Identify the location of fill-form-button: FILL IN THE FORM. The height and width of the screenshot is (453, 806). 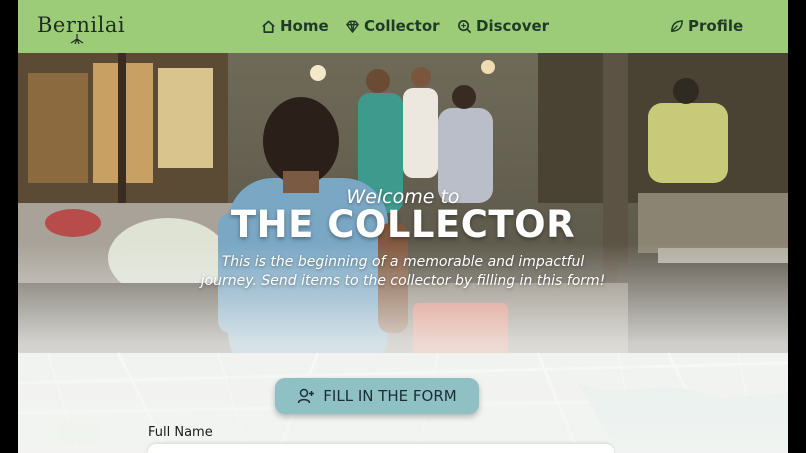
(377, 396).